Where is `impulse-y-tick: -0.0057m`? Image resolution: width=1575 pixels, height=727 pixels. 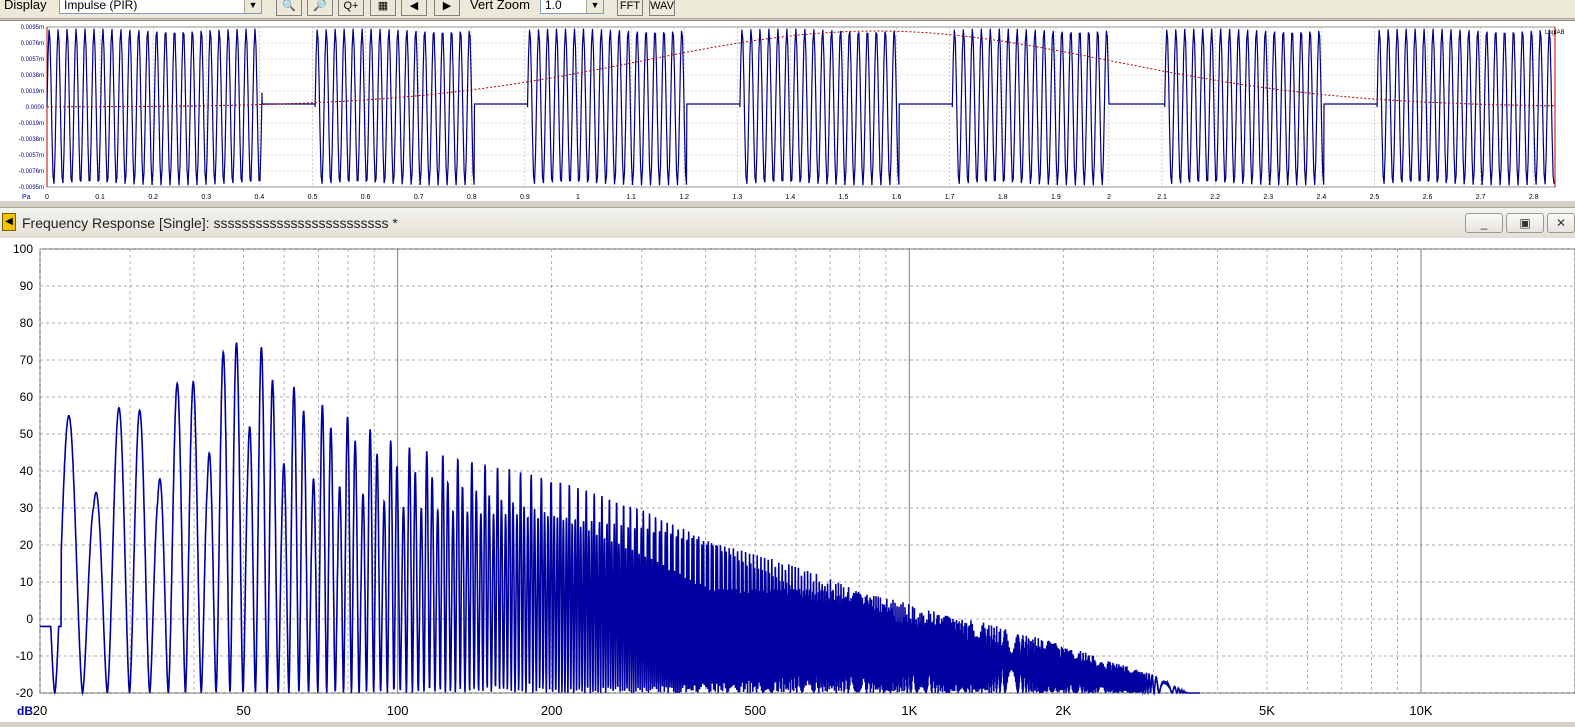
impulse-y-tick: -0.0057m is located at coordinates (31, 156).